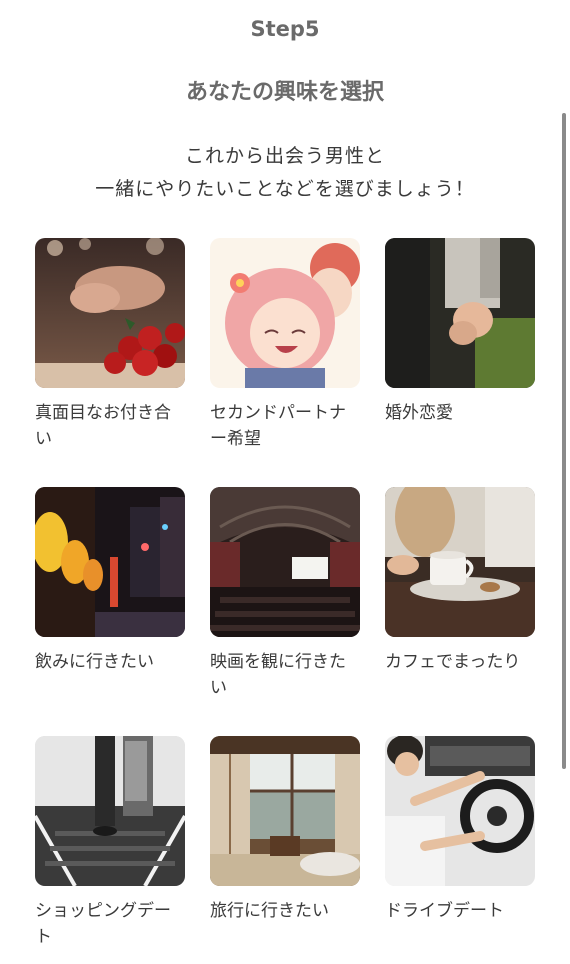  I want to click on interest-serious-relationship: 真面目なお付き合い, so click(110, 345).